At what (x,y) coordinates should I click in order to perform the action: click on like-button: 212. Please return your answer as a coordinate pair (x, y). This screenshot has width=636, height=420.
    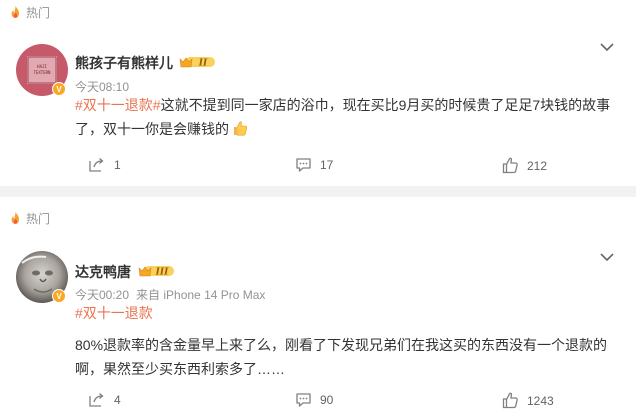
    Looking at the image, I should click on (524, 165).